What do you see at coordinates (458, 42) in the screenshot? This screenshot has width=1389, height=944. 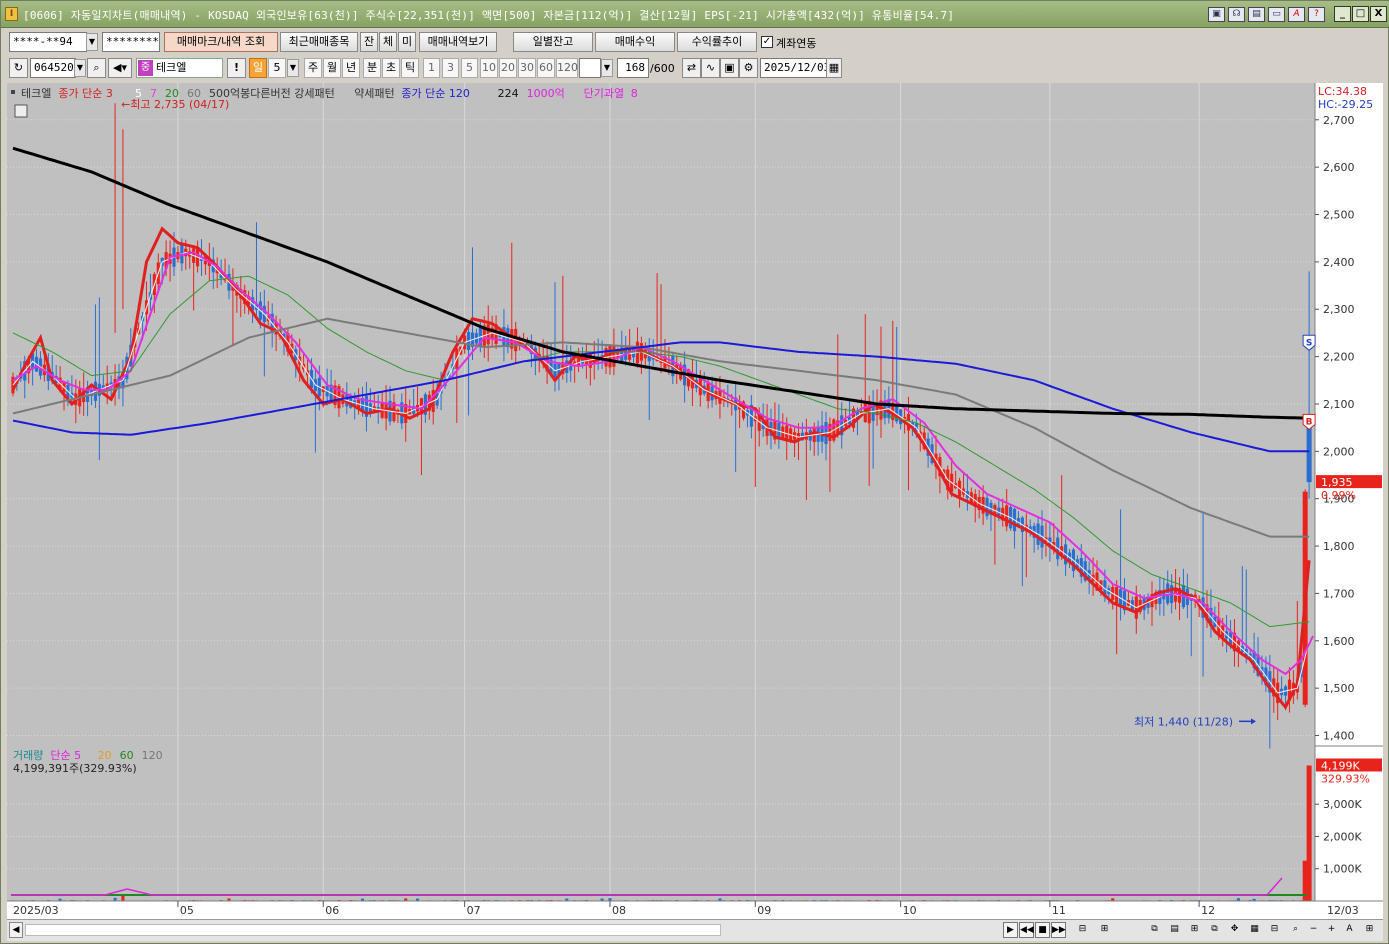 I see `view-trades-button: 매매내역보기` at bounding box center [458, 42].